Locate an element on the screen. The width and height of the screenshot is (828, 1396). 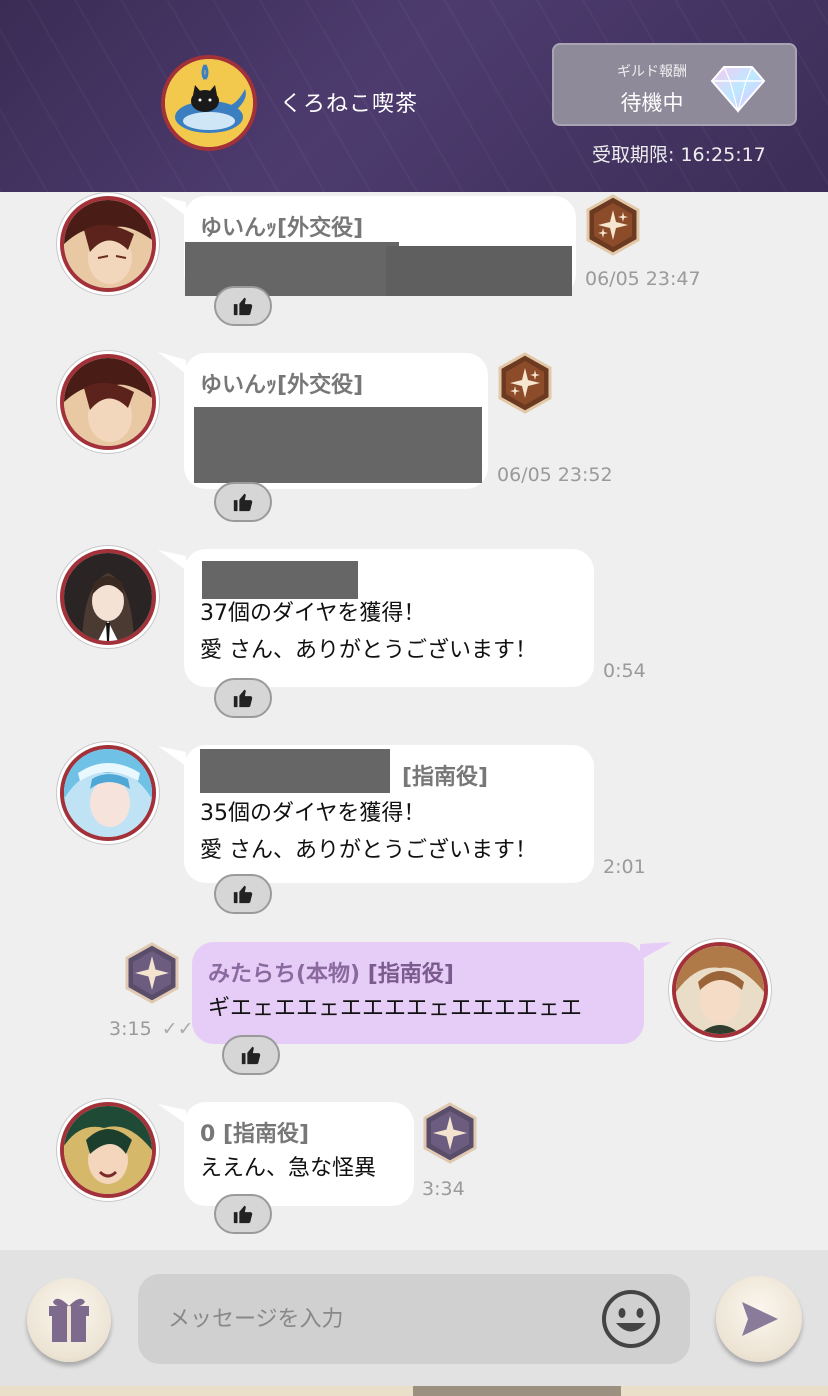
message-time: 2:01 is located at coordinates (624, 867).